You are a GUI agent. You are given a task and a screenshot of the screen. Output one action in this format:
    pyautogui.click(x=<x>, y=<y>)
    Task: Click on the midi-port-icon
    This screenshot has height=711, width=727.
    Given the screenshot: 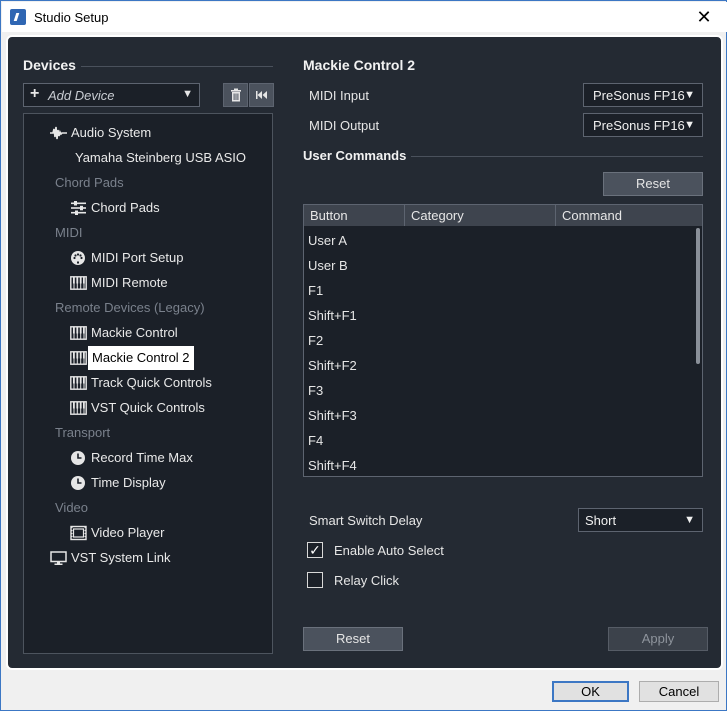 What is the action you would take?
    pyautogui.click(x=78, y=258)
    